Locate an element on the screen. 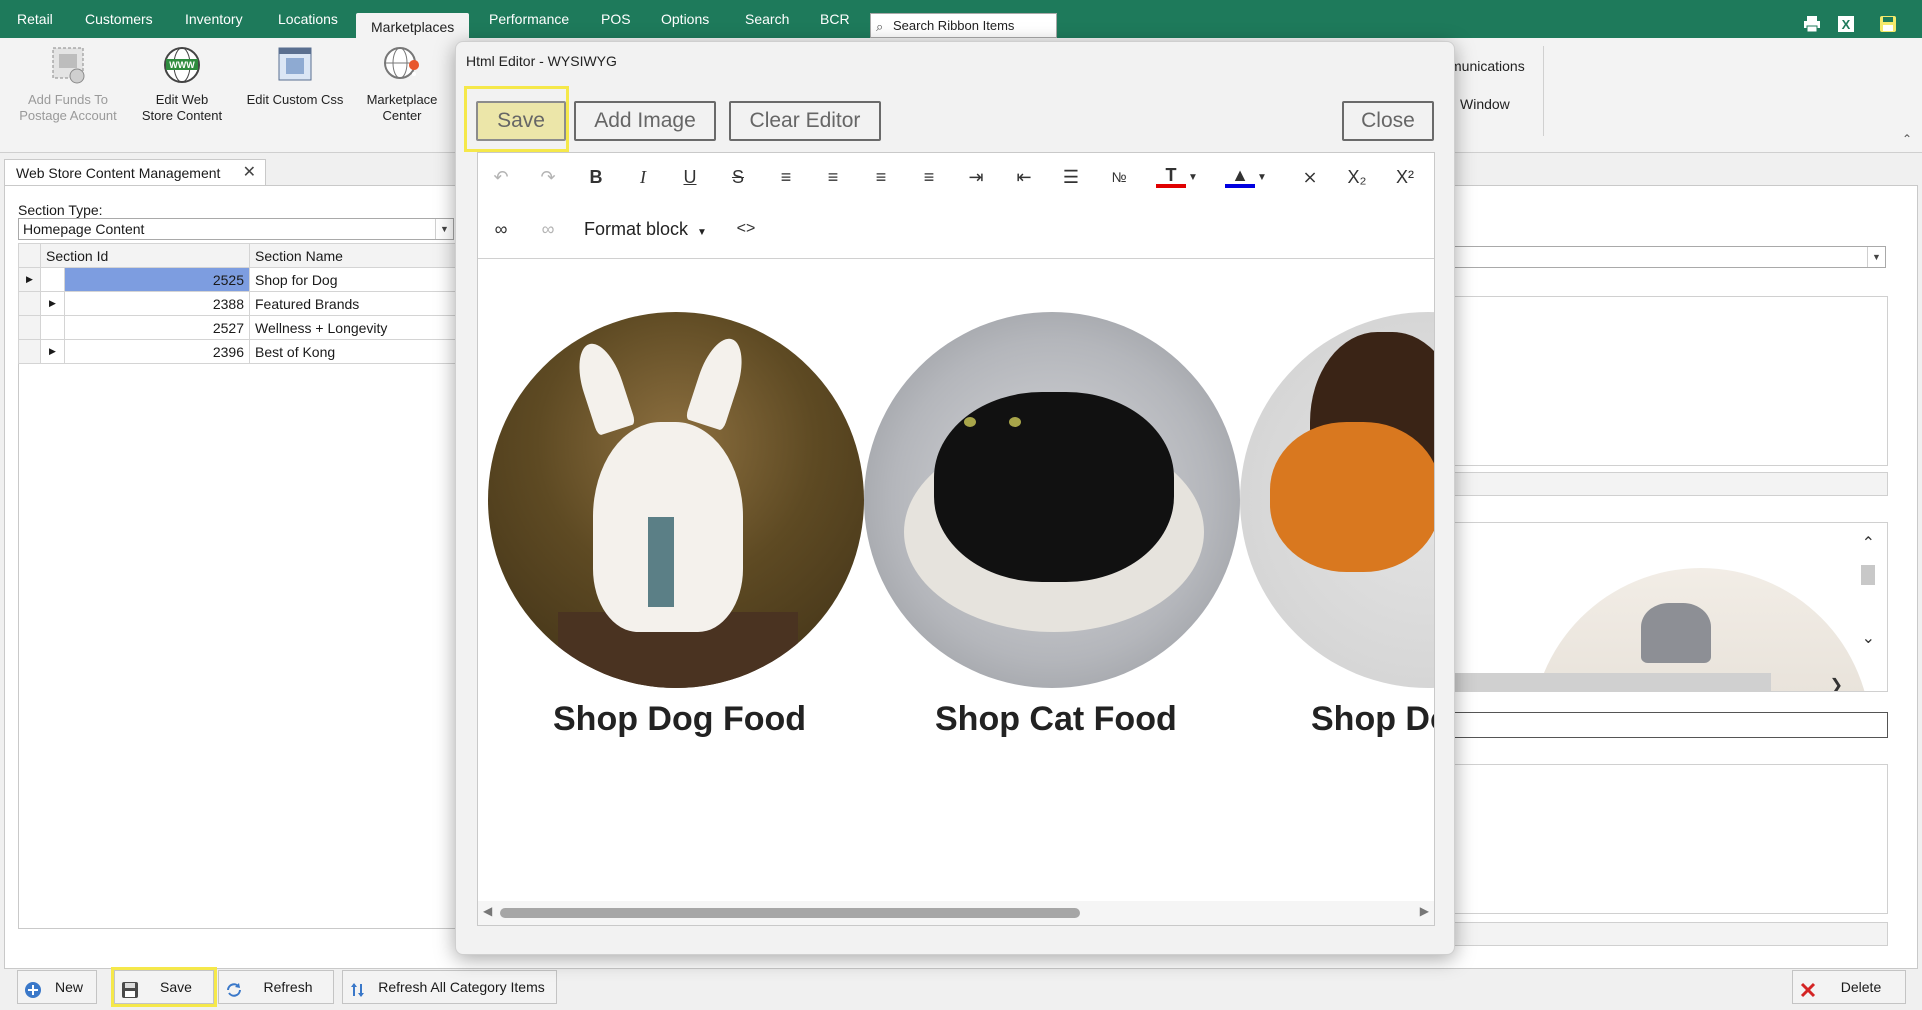  svg-text: X is located at coordinates (1846, 24).